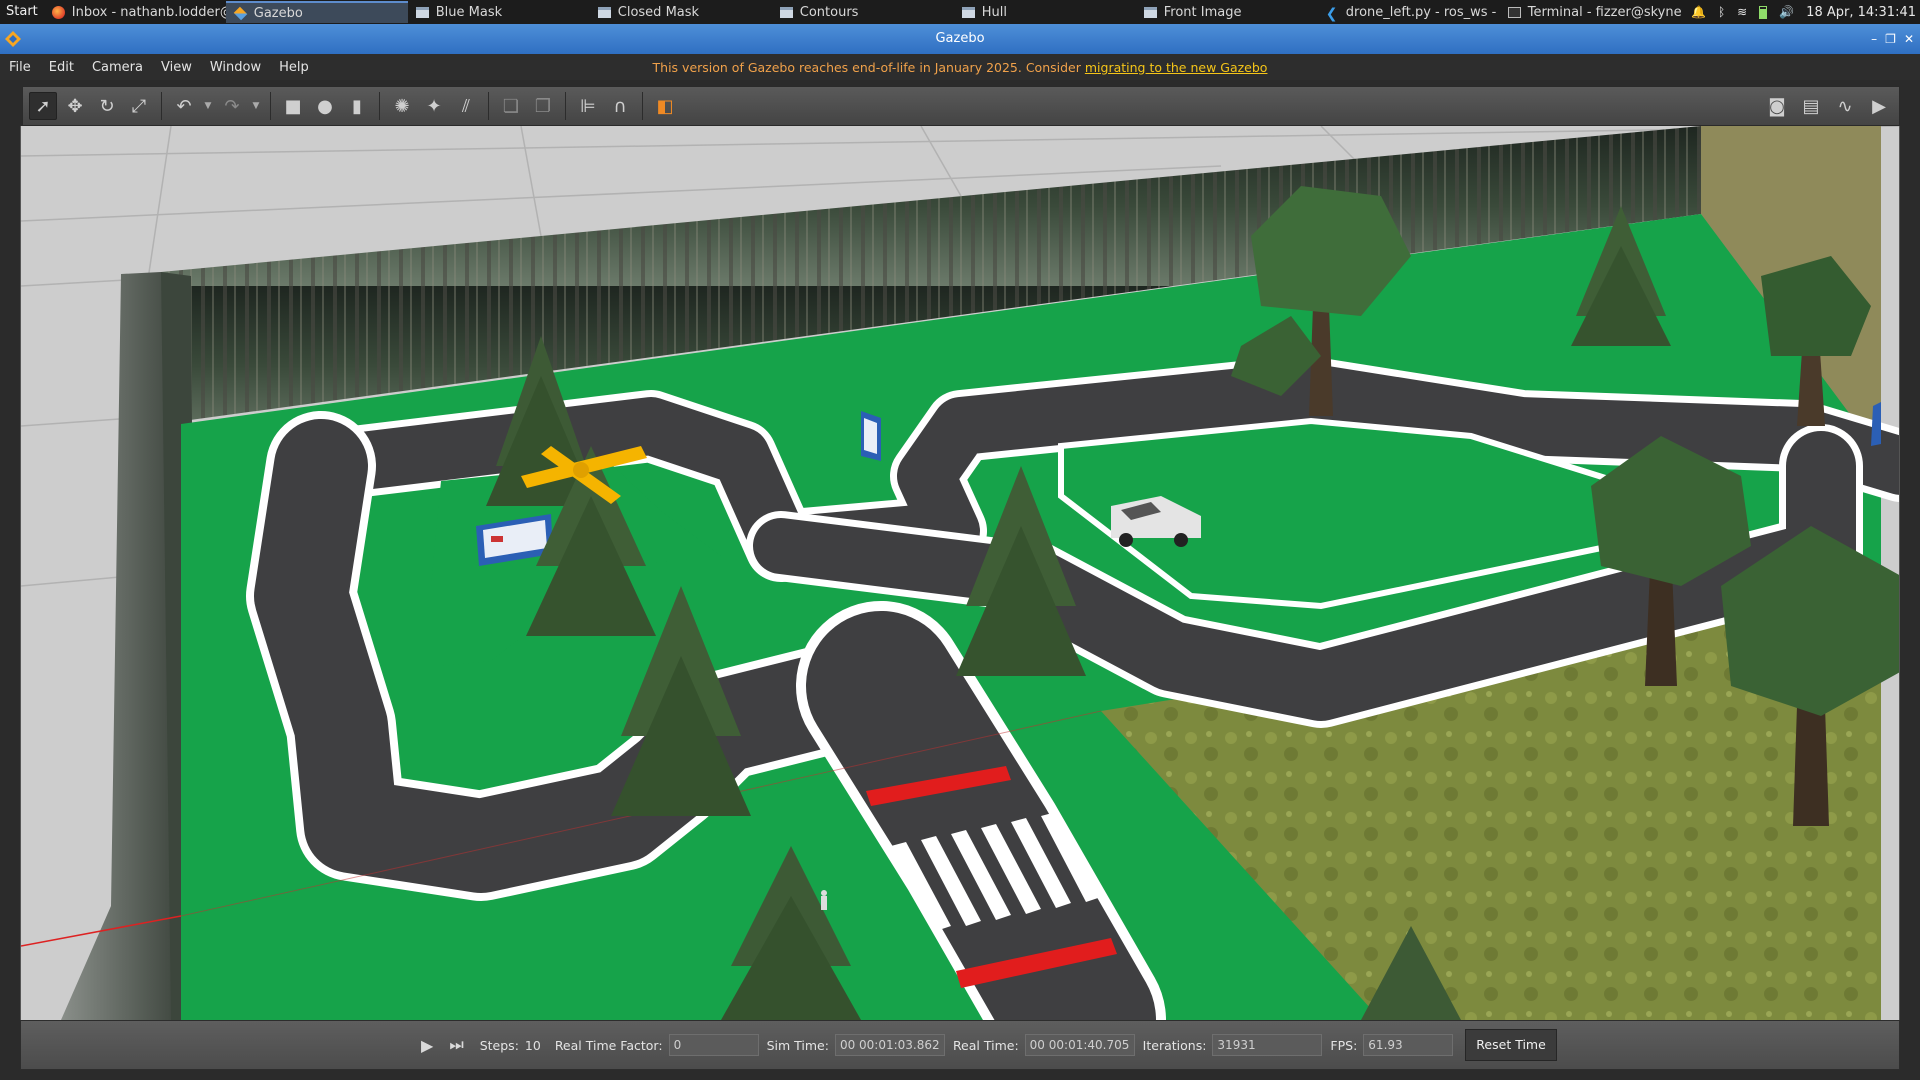 This screenshot has height=1080, width=1920. What do you see at coordinates (357, 106) in the screenshot?
I see `cylinder-icon: ▮` at bounding box center [357, 106].